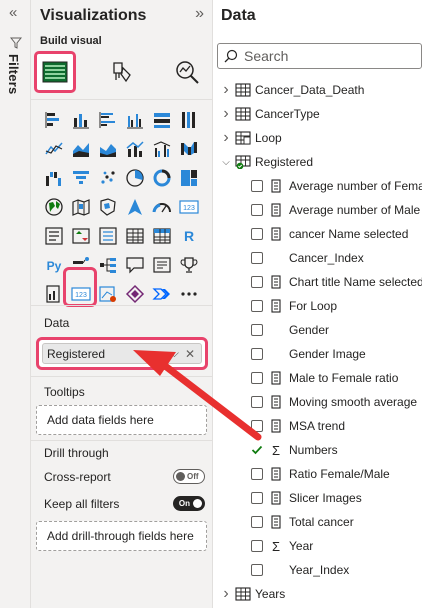 The width and height of the screenshot is (422, 608). What do you see at coordinates (134, 264) in the screenshot?
I see `qa-visual-icon` at bounding box center [134, 264].